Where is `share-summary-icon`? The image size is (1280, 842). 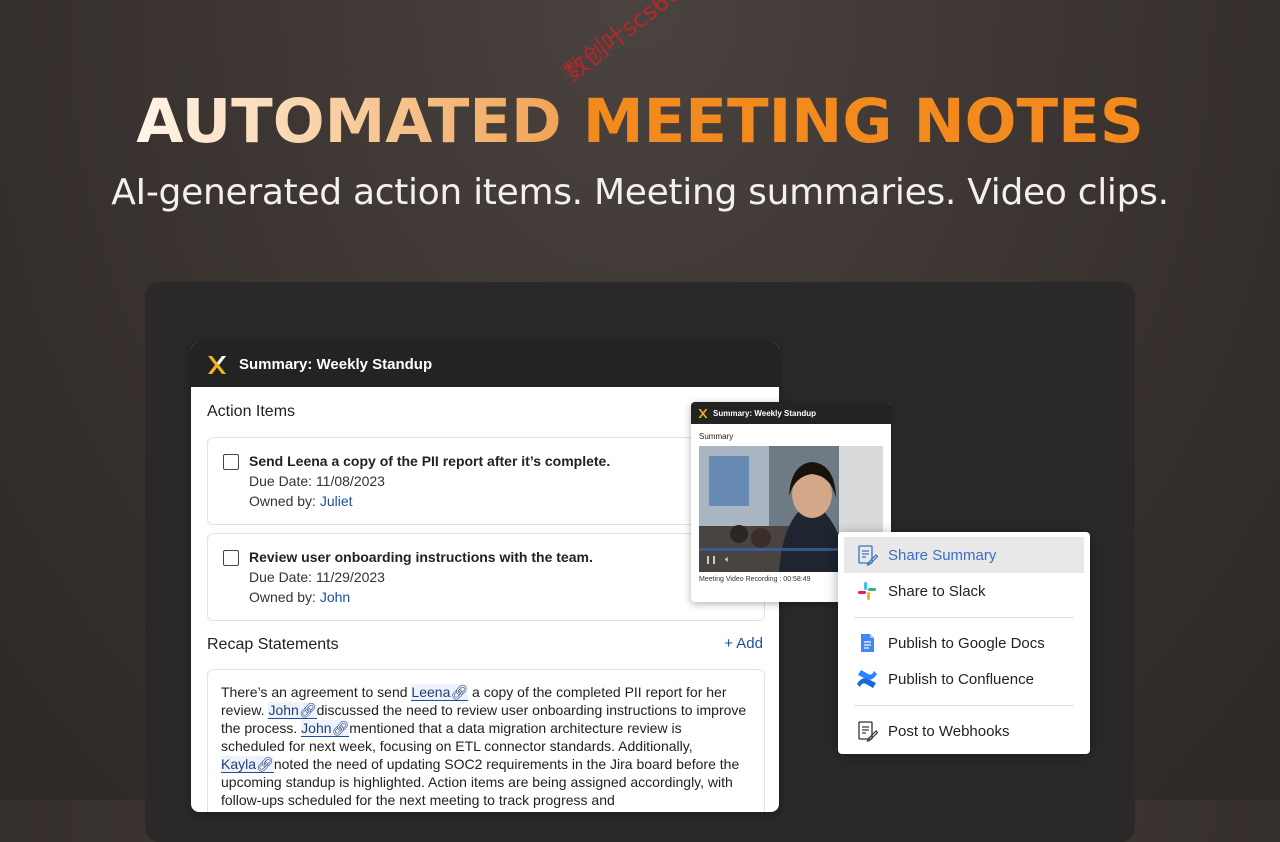 share-summary-icon is located at coordinates (867, 555).